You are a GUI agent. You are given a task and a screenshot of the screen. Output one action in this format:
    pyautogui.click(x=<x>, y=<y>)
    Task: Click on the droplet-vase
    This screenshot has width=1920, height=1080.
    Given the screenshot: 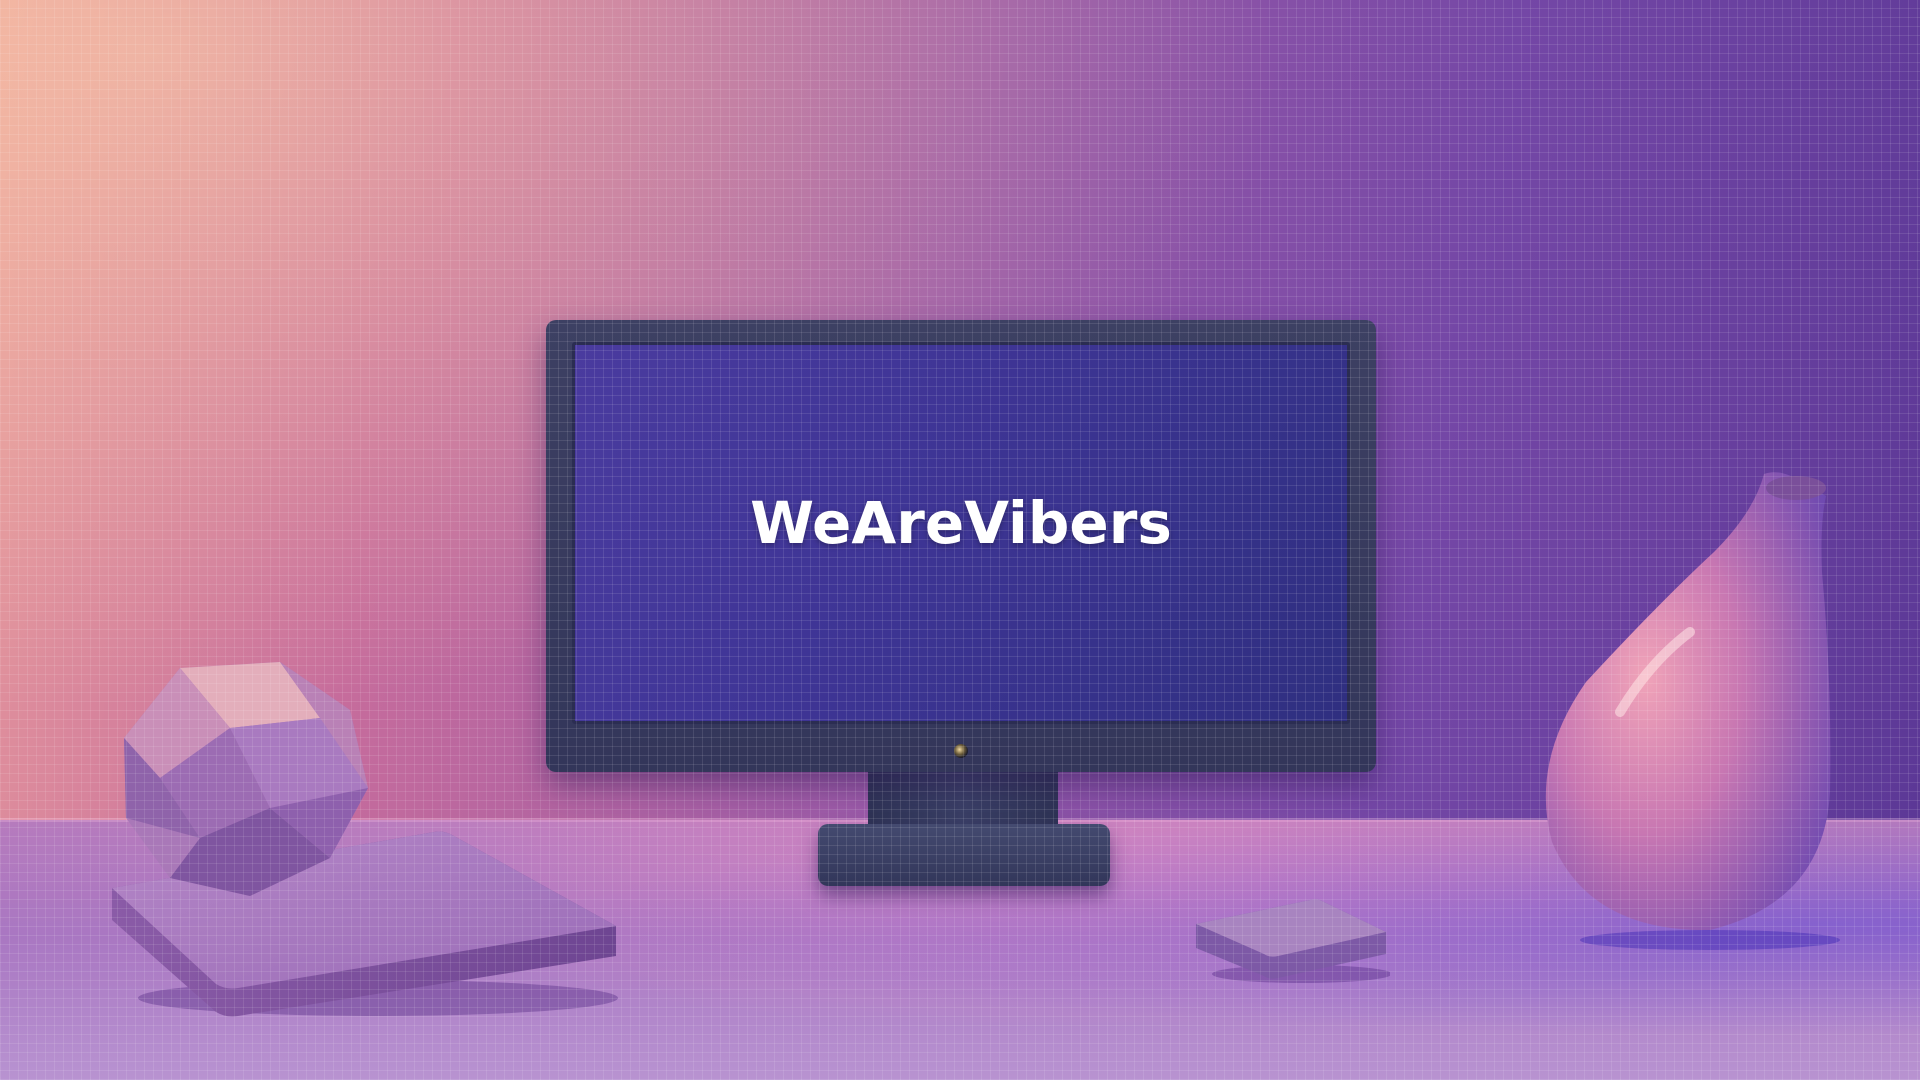 What is the action you would take?
    pyautogui.click(x=1692, y=711)
    